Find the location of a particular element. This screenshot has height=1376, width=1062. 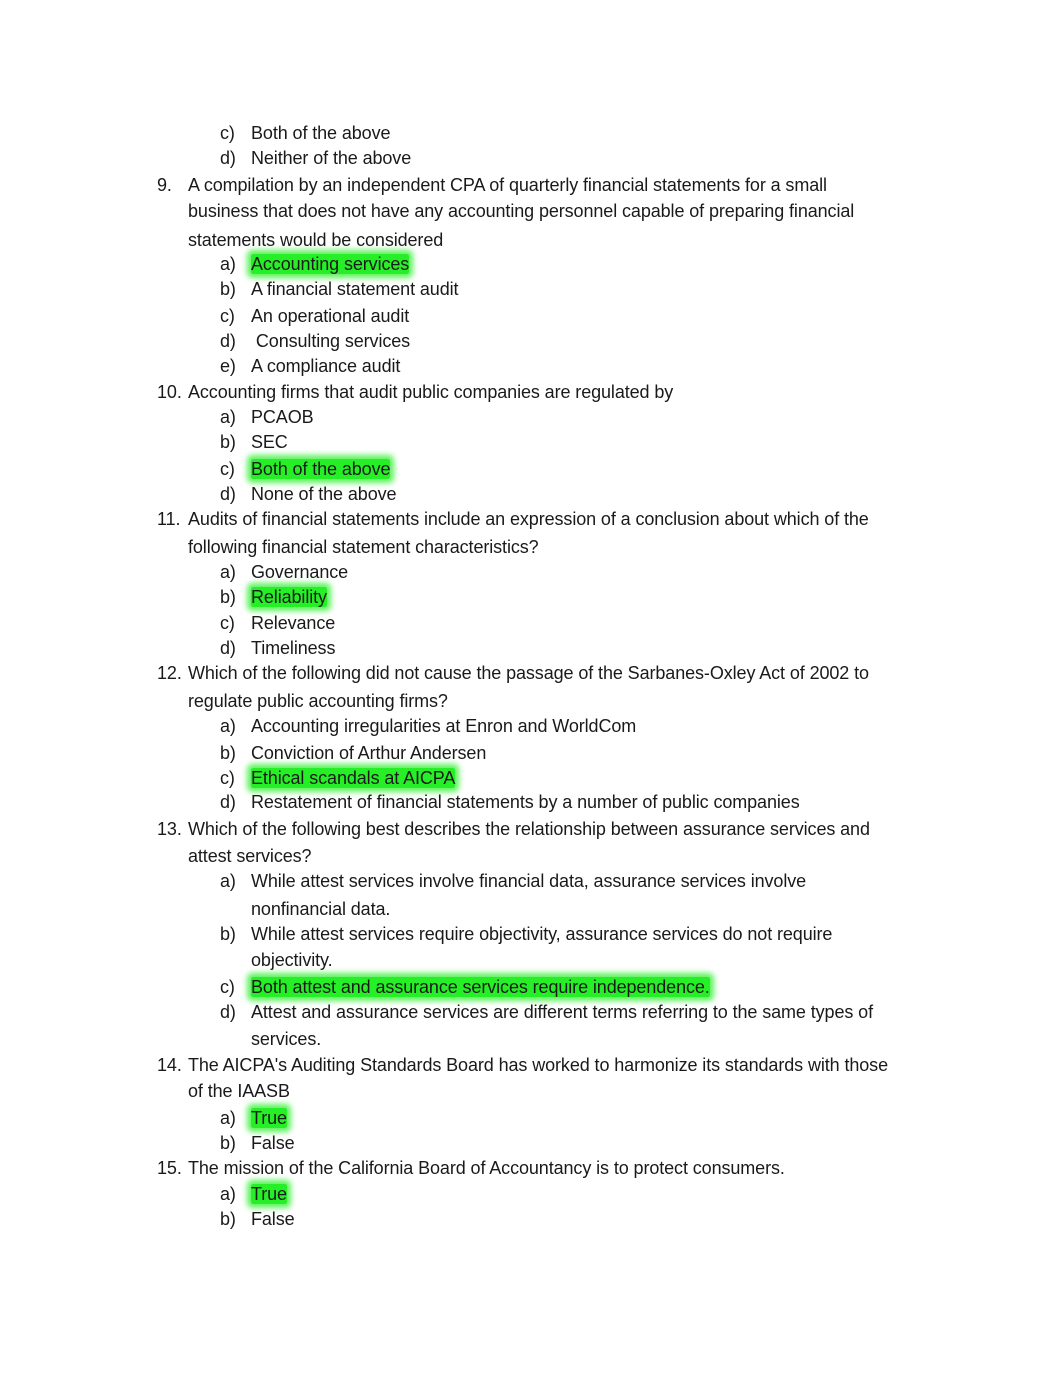

option-text: objectivity. is located at coordinates (292, 960).